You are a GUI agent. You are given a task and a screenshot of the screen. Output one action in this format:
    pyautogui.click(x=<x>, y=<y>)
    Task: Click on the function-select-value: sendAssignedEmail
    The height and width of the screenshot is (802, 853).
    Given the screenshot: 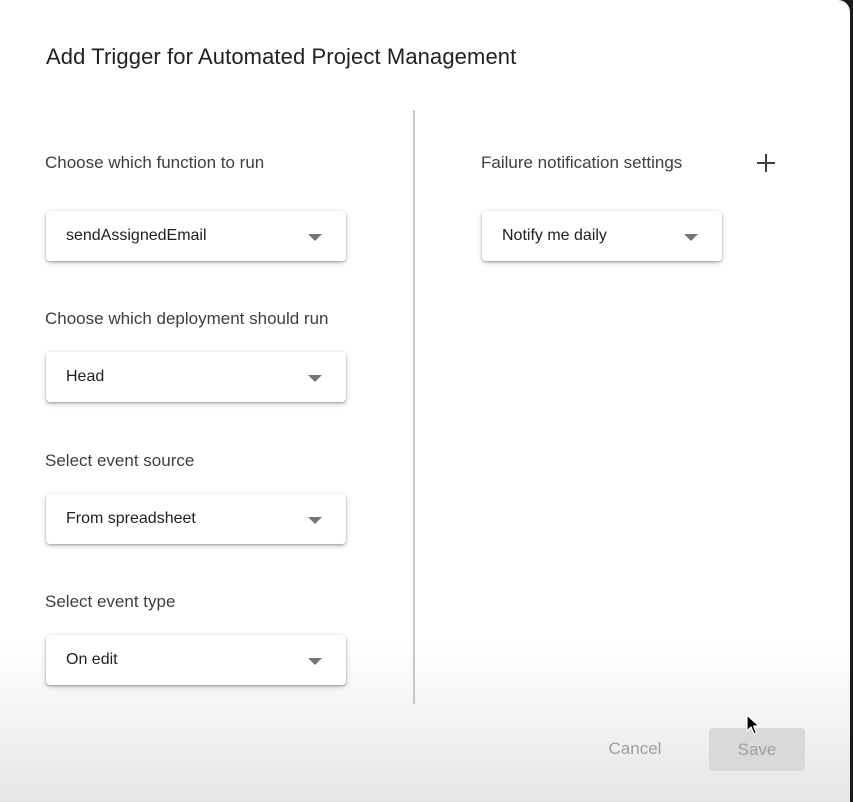 What is the action you would take?
    pyautogui.click(x=136, y=235)
    